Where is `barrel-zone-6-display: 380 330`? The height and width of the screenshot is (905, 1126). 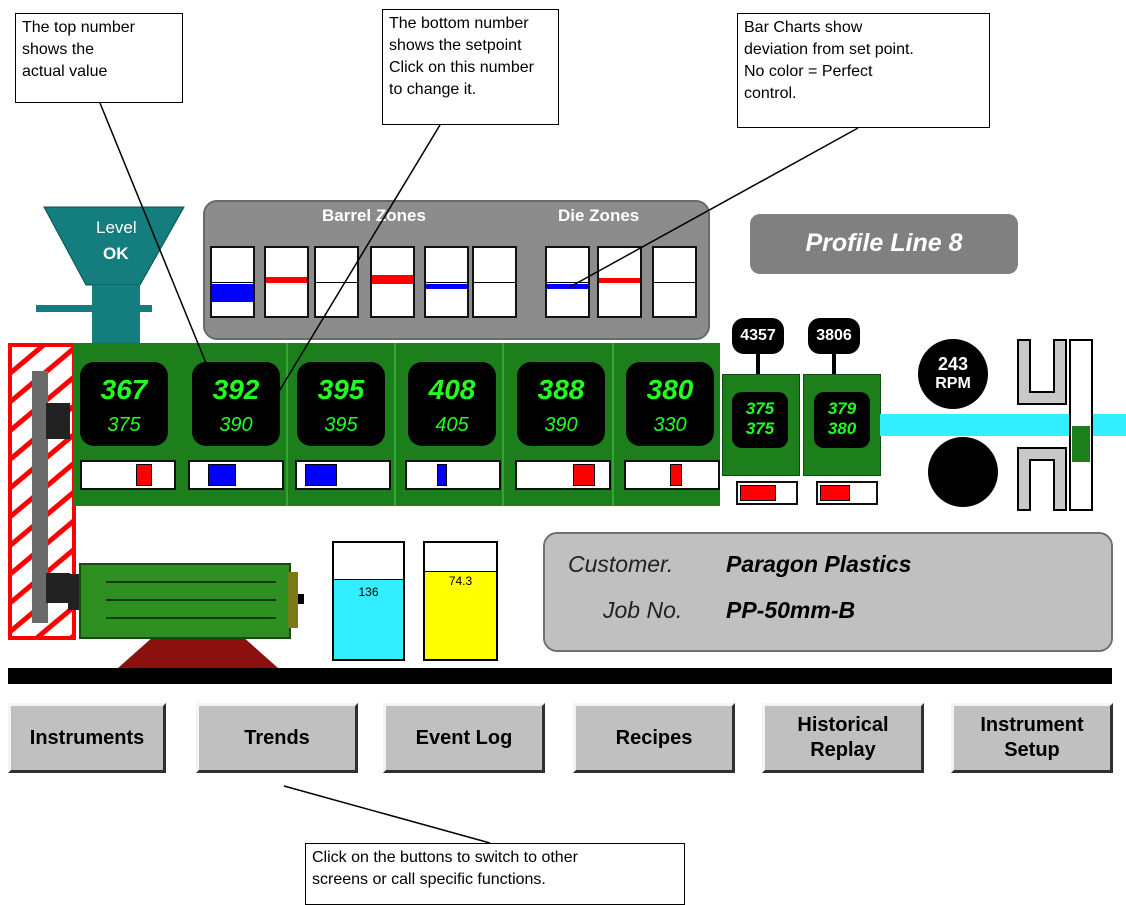 barrel-zone-6-display: 380 330 is located at coordinates (670, 404).